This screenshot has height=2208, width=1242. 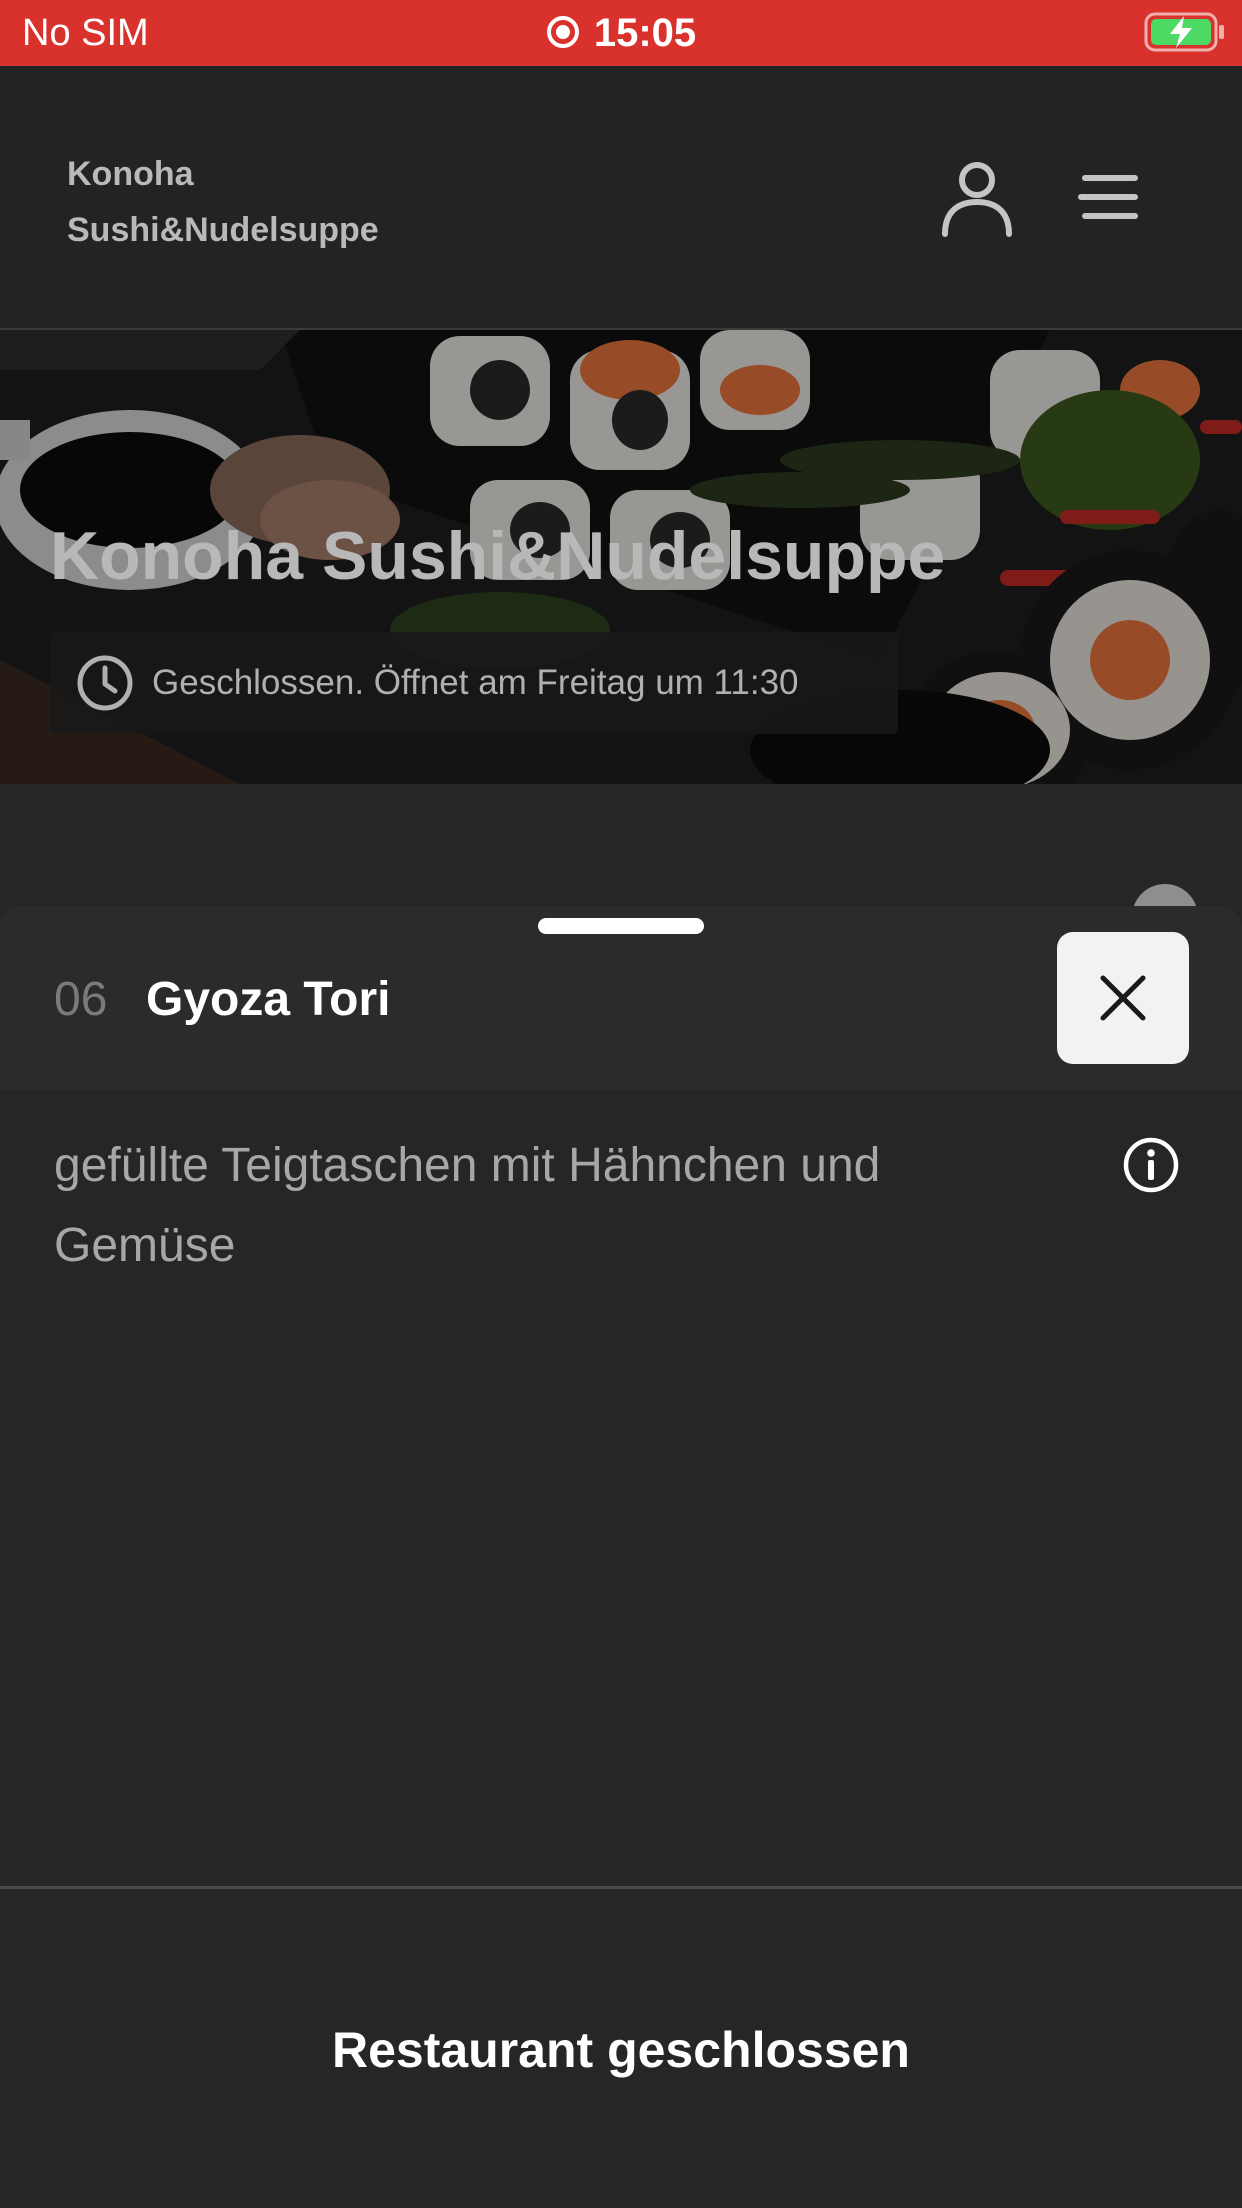 What do you see at coordinates (81, 999) in the screenshot?
I see `item-number: 06` at bounding box center [81, 999].